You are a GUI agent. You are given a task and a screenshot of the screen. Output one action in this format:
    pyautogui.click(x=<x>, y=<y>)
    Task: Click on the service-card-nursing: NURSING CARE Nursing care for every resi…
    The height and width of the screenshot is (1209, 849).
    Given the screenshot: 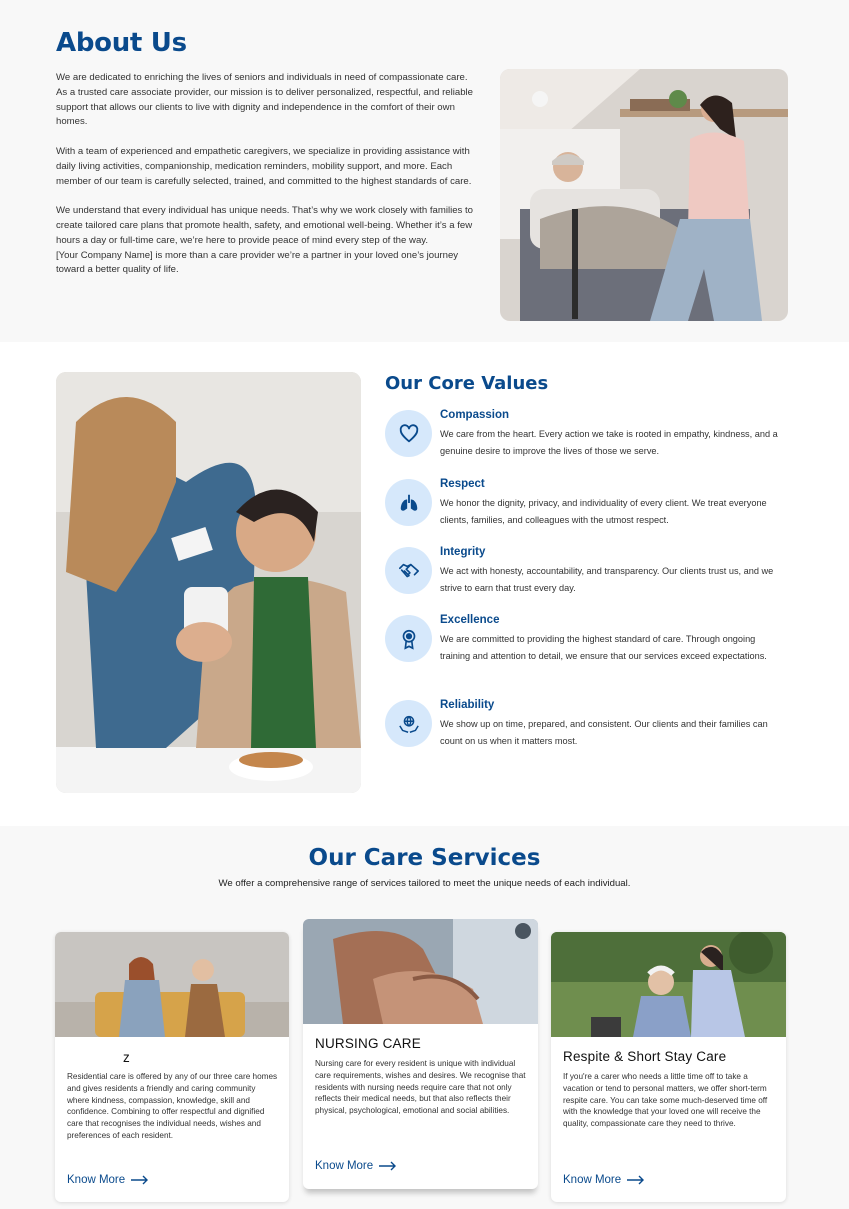 What is the action you would take?
    pyautogui.click(x=420, y=1054)
    